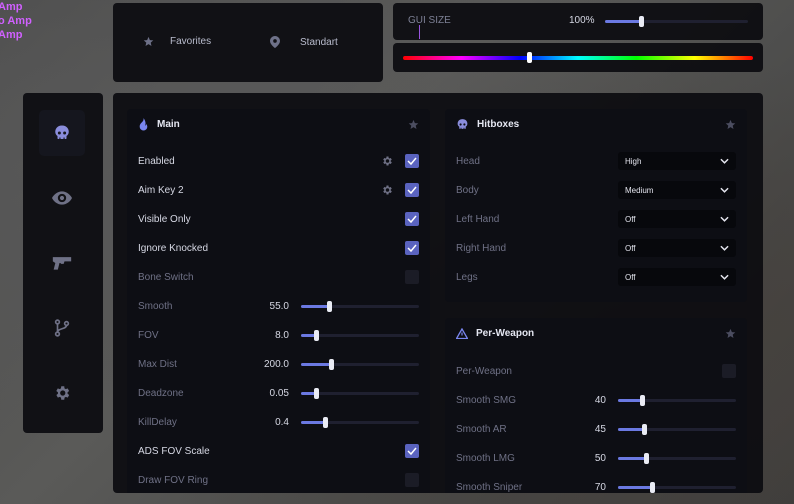  Describe the element at coordinates (278, 451) in the screenshot. I see `ads-fov-row: ADS FOV Scale` at that location.